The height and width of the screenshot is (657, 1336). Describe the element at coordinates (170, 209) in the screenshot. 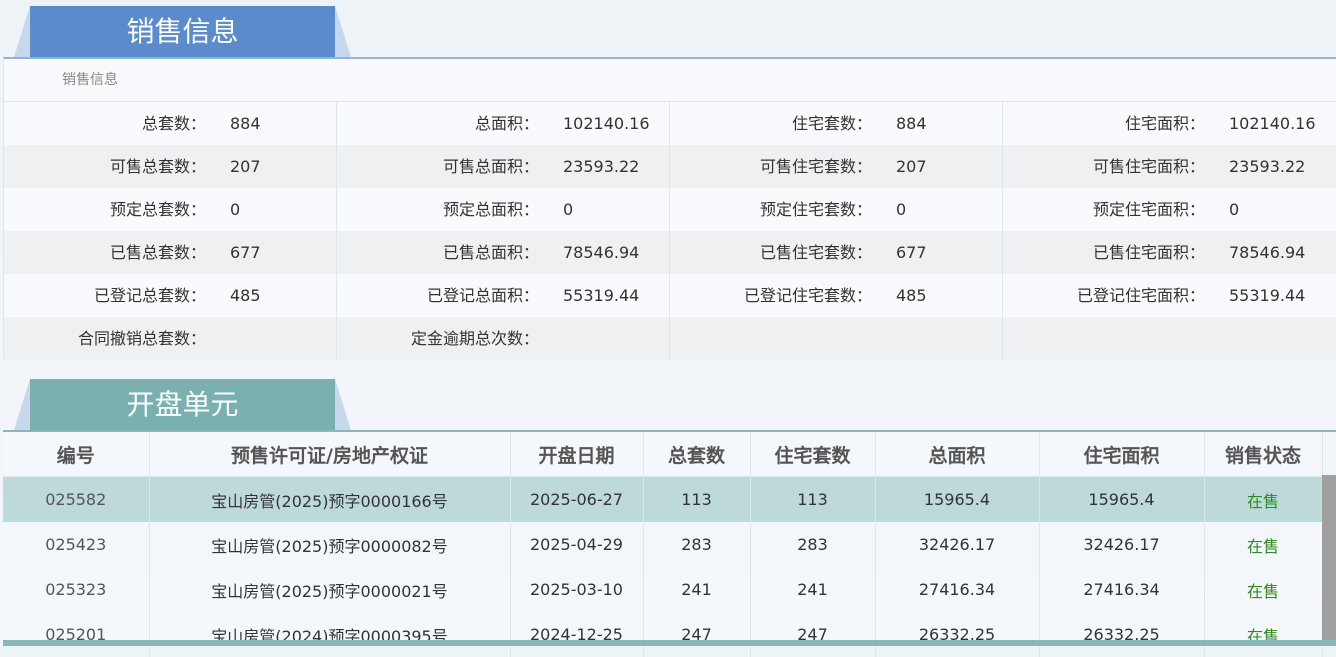

I see `sales-cell: 预定总套数： 0` at that location.